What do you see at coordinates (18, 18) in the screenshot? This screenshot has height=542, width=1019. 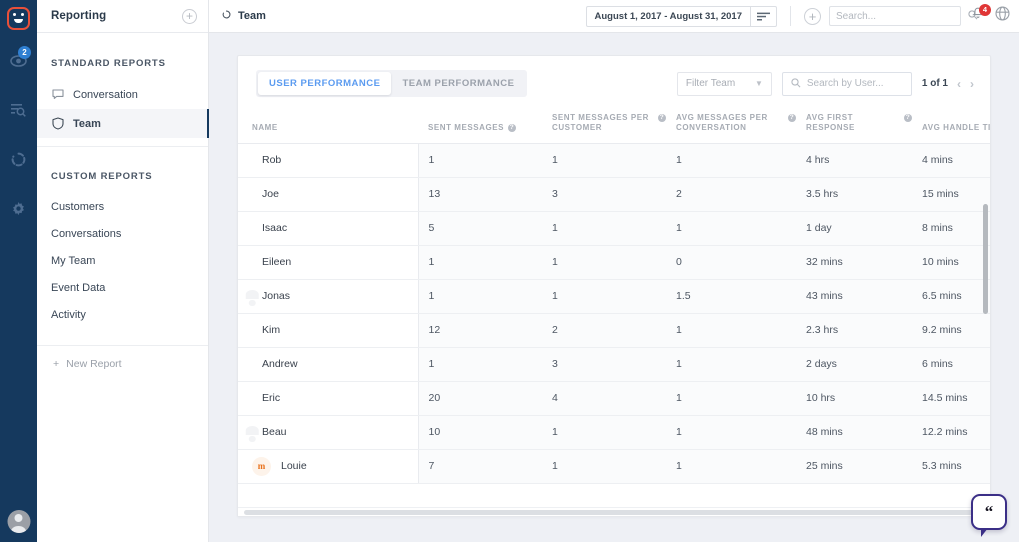 I see `app-logo` at bounding box center [18, 18].